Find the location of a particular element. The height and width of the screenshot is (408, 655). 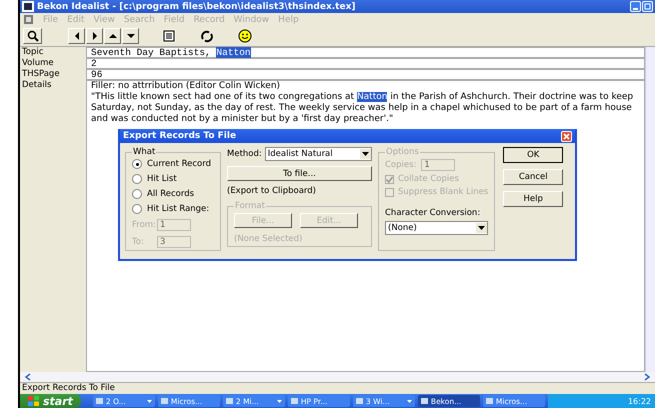

conversion-label: Character Conversion: is located at coordinates (433, 213).